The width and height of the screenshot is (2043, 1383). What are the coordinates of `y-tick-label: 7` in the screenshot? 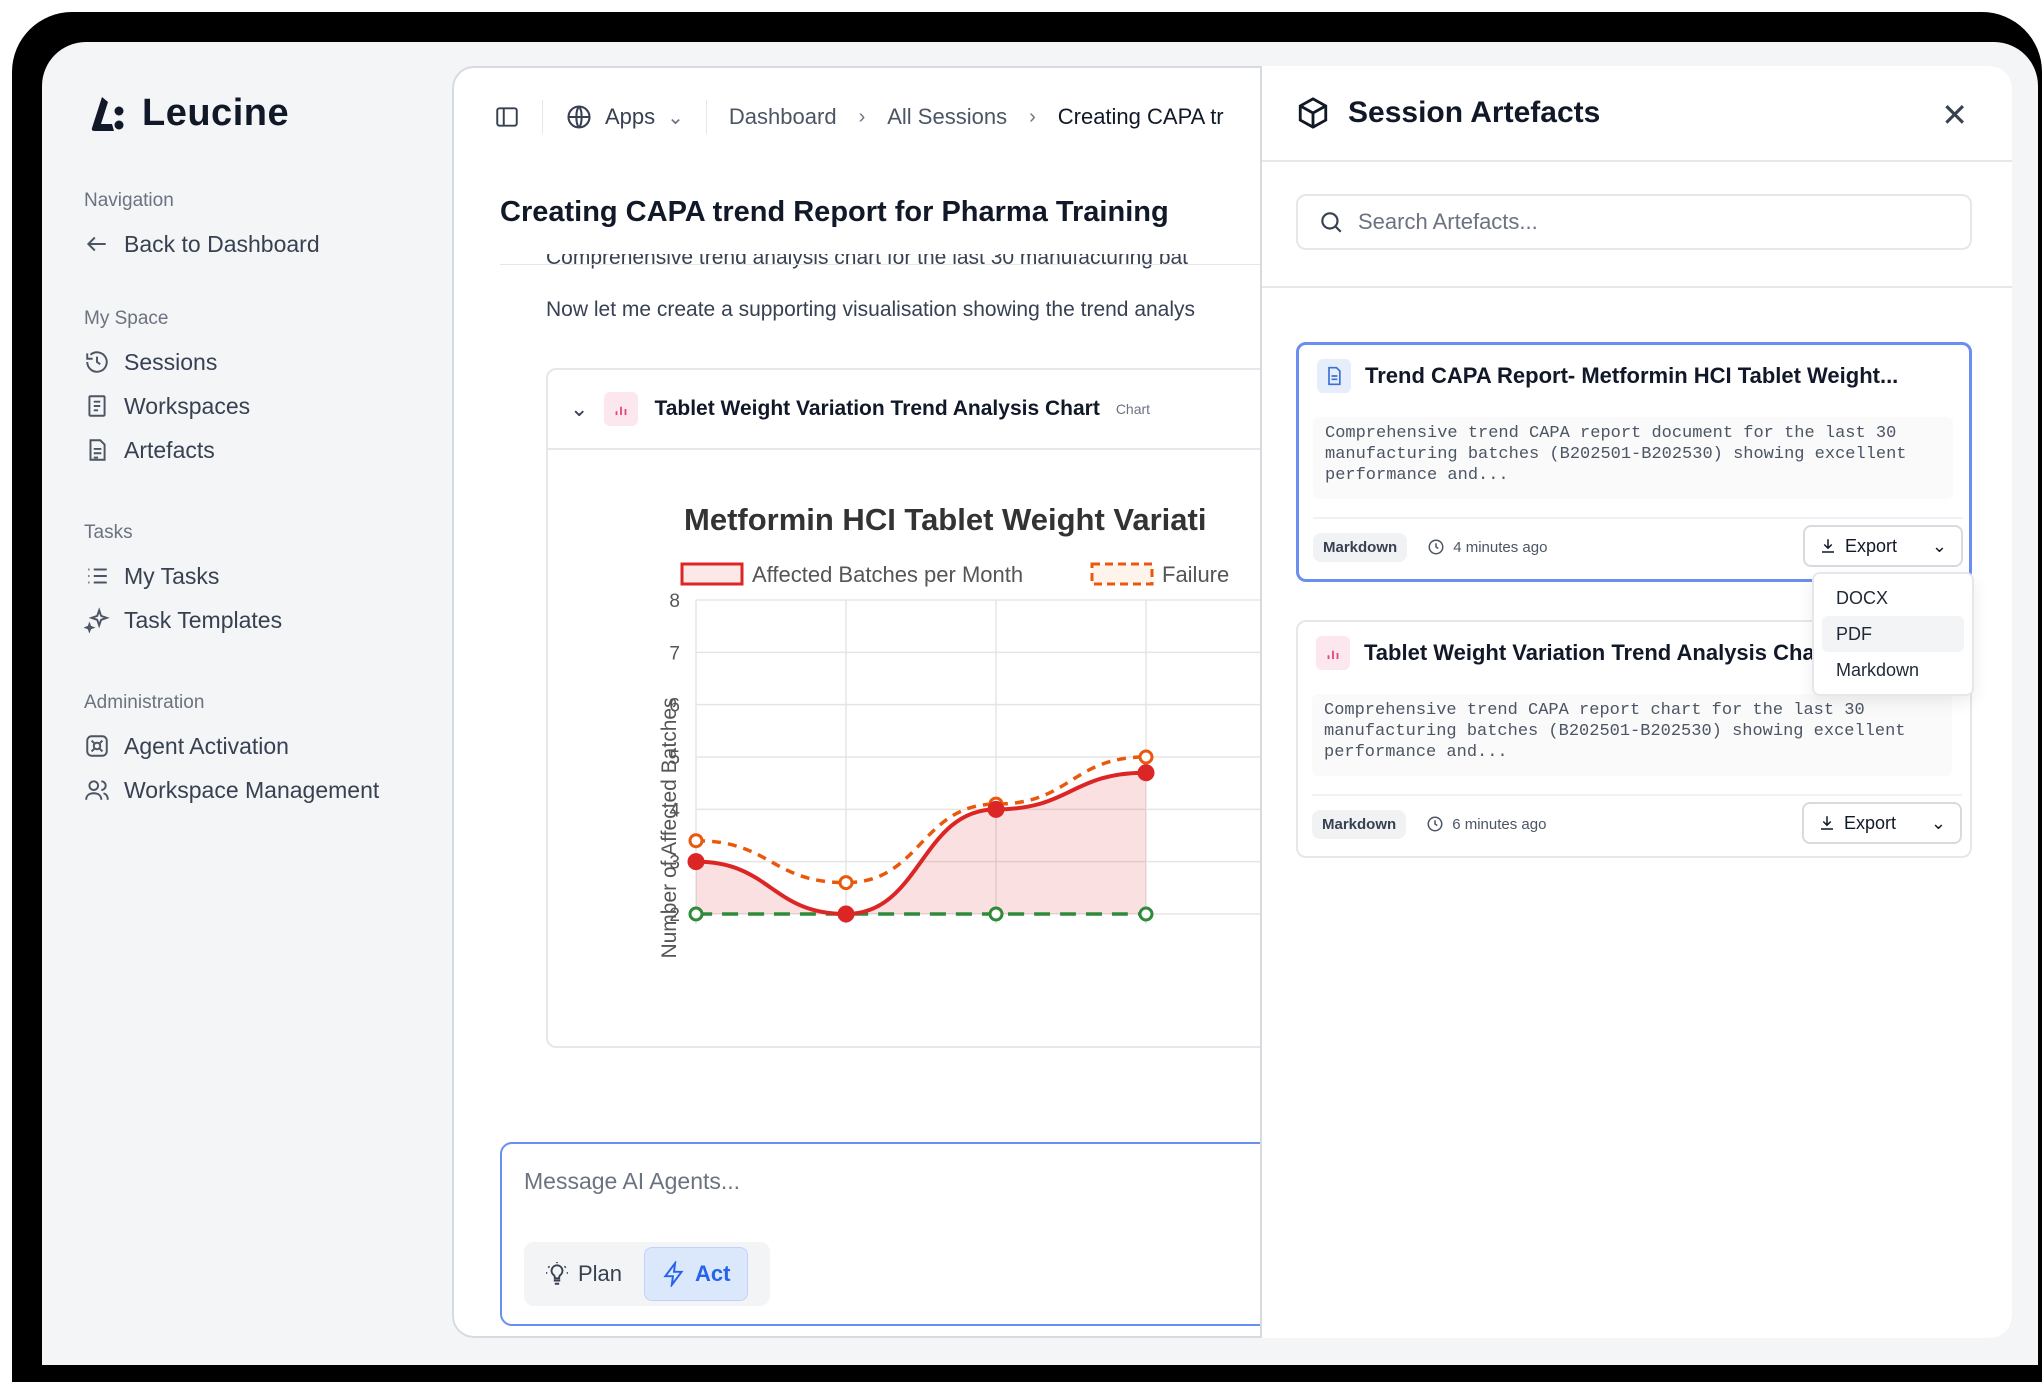 It's located at (674, 653).